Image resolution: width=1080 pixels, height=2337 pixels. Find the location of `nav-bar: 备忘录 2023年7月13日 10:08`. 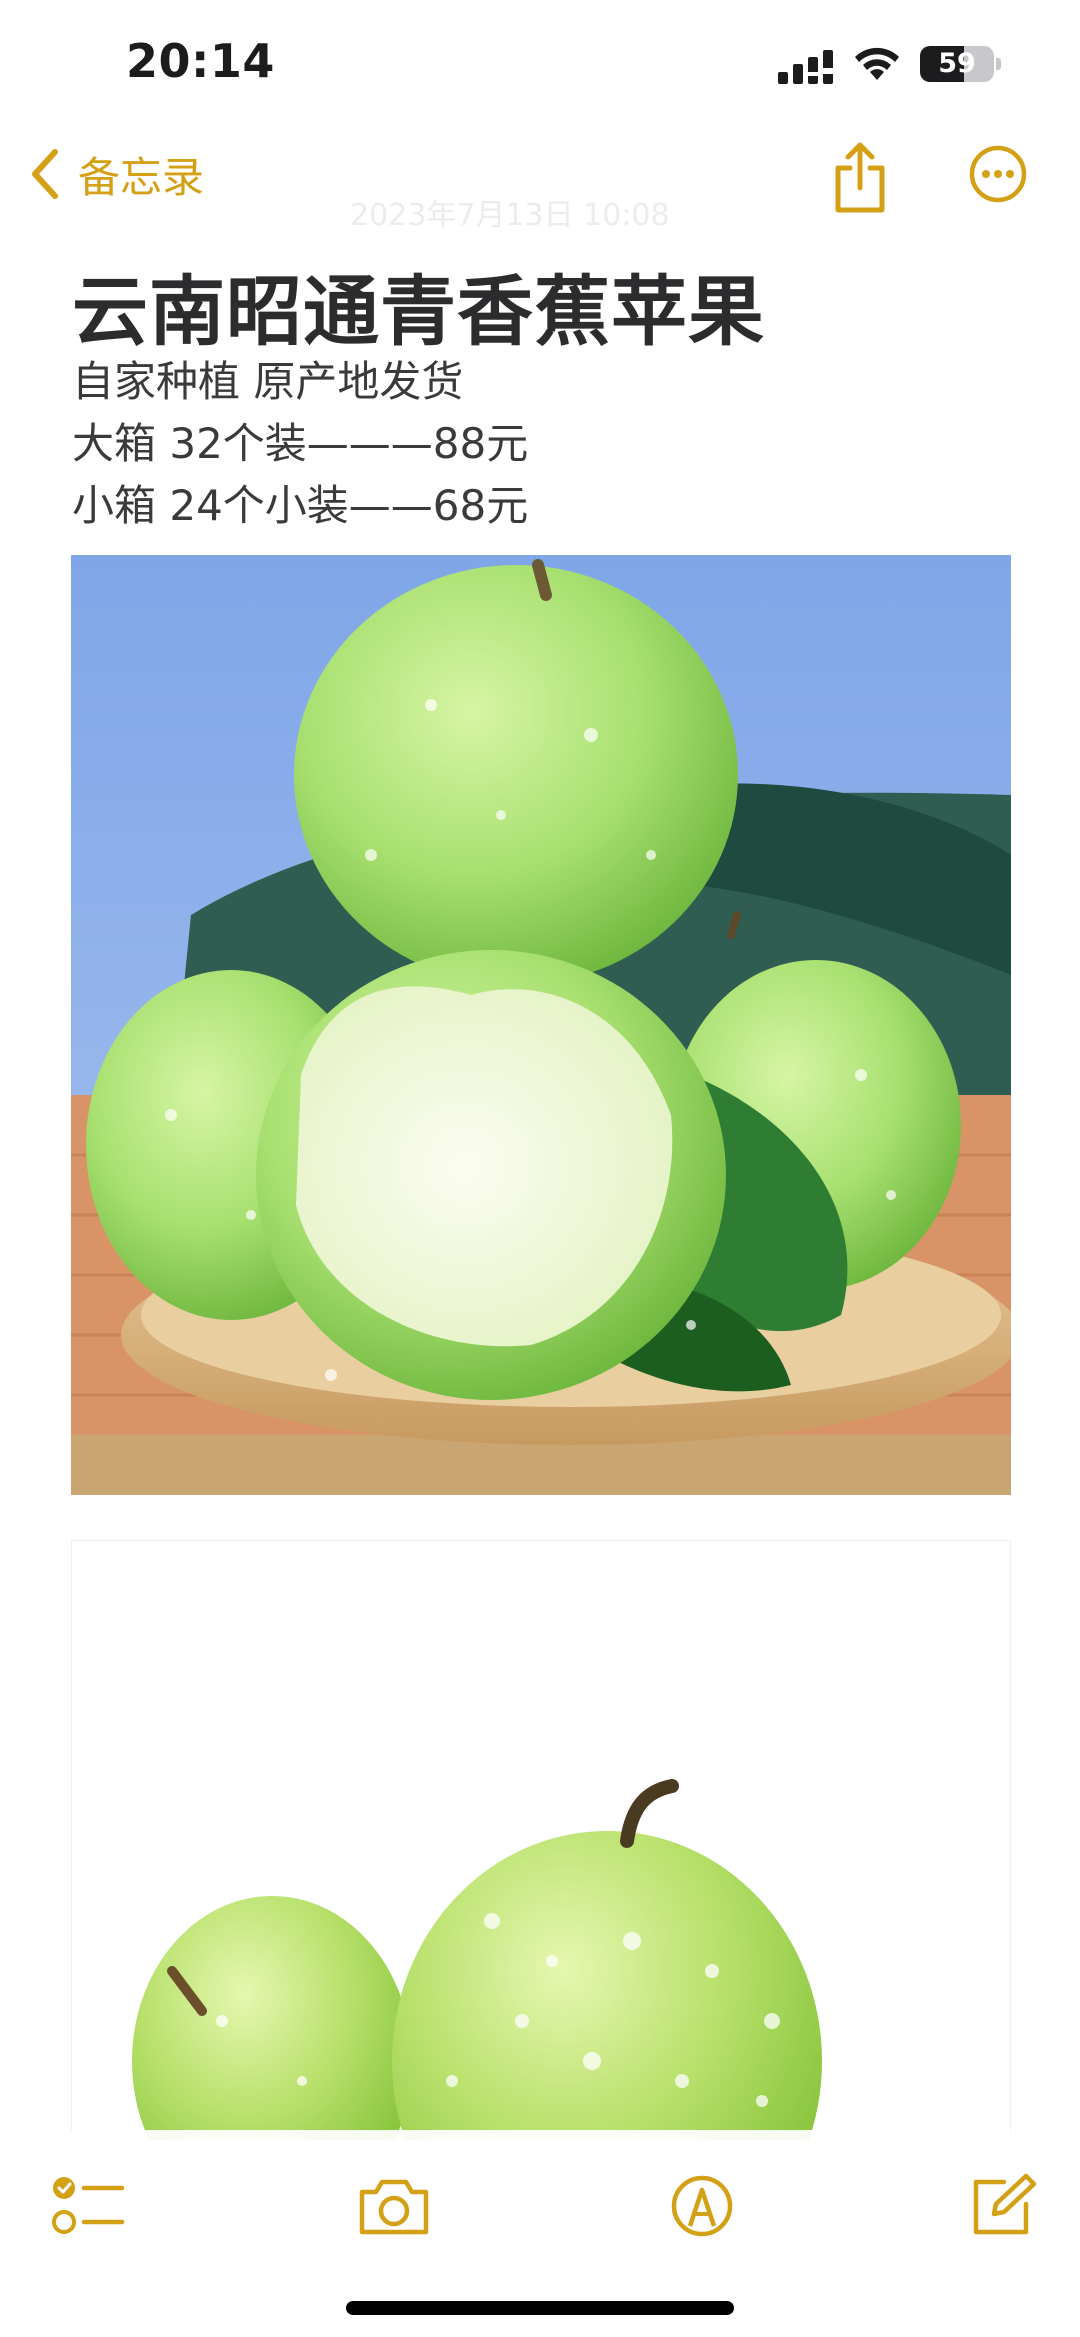

nav-bar: 备忘录 2023年7月13日 10:08 is located at coordinates (540, 181).